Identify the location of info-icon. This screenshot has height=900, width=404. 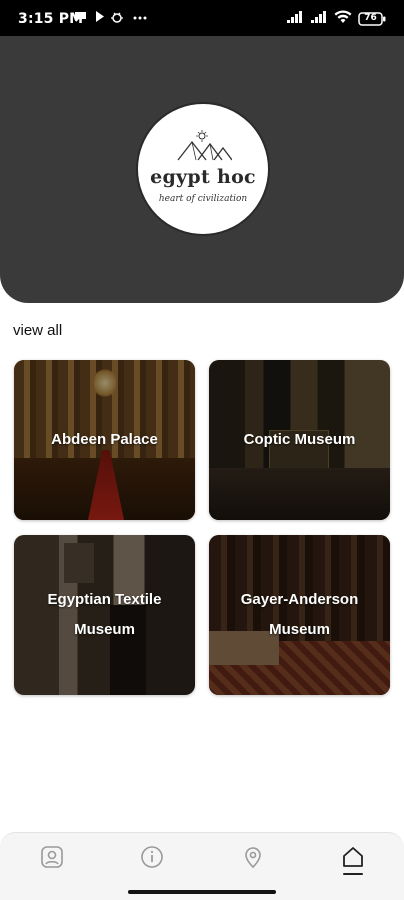
(152, 857).